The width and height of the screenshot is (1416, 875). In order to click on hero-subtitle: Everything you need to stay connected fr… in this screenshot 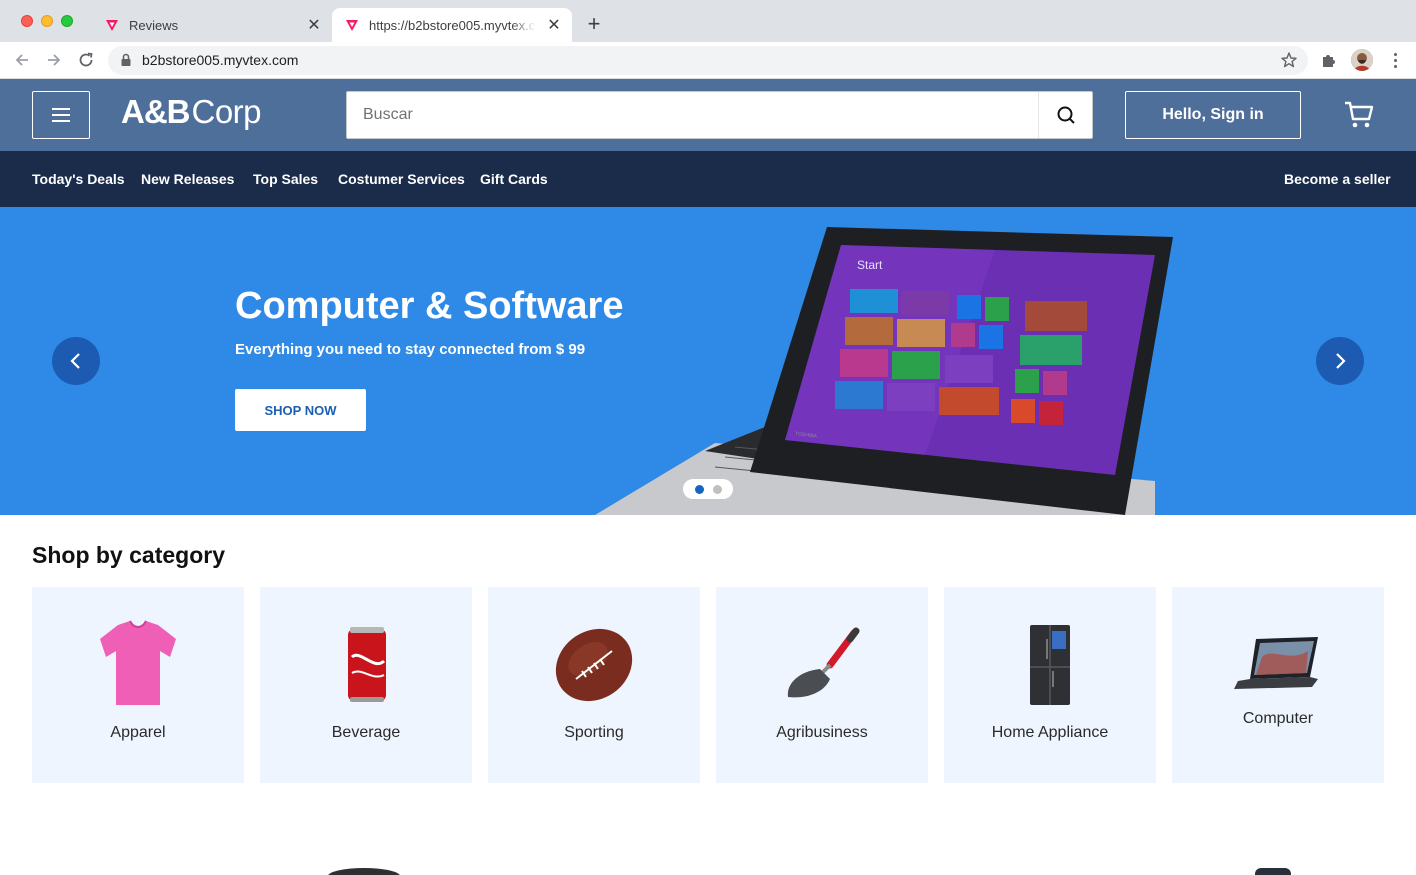, I will do `click(410, 349)`.